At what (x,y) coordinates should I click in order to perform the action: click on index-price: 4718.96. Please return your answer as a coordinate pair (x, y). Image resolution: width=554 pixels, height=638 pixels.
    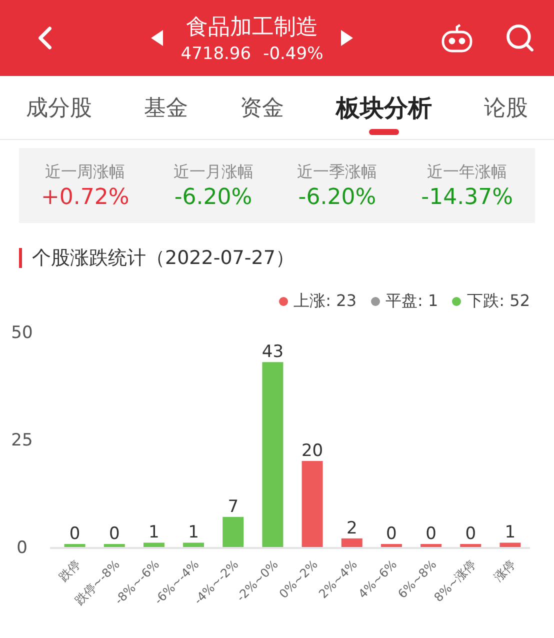
    Looking at the image, I should click on (216, 54).